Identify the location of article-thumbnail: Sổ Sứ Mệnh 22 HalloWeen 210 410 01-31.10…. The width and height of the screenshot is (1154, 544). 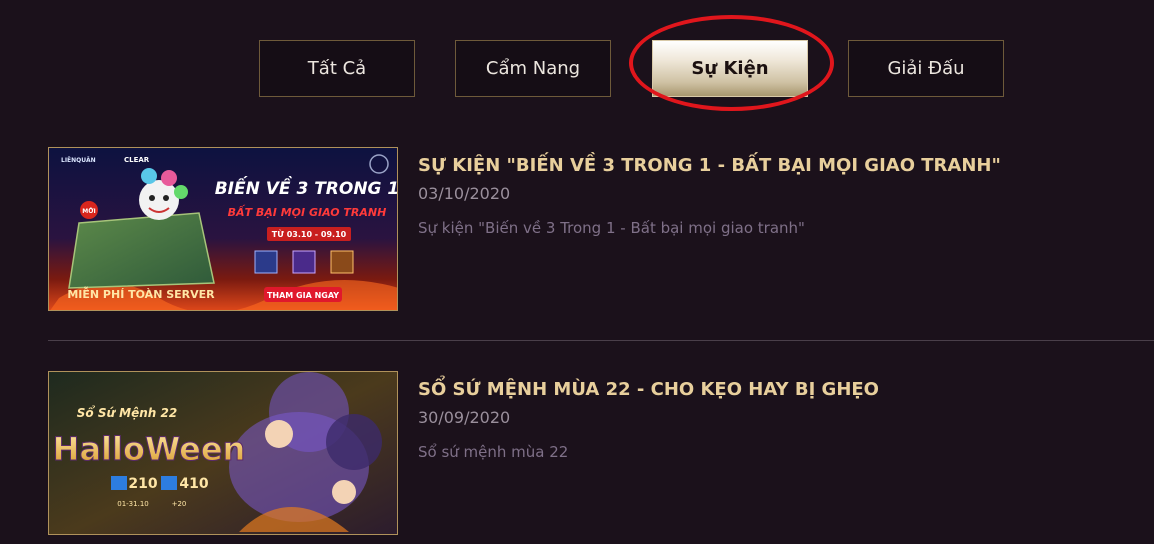
(223, 453).